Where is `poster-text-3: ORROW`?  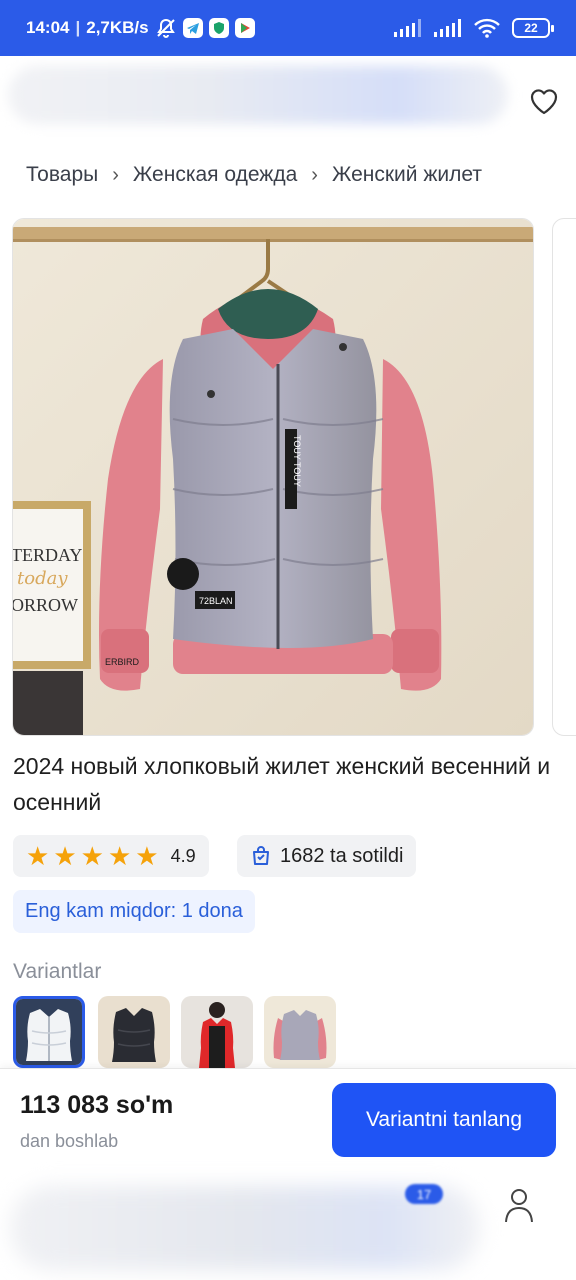 poster-text-3: ORROW is located at coordinates (45, 605).